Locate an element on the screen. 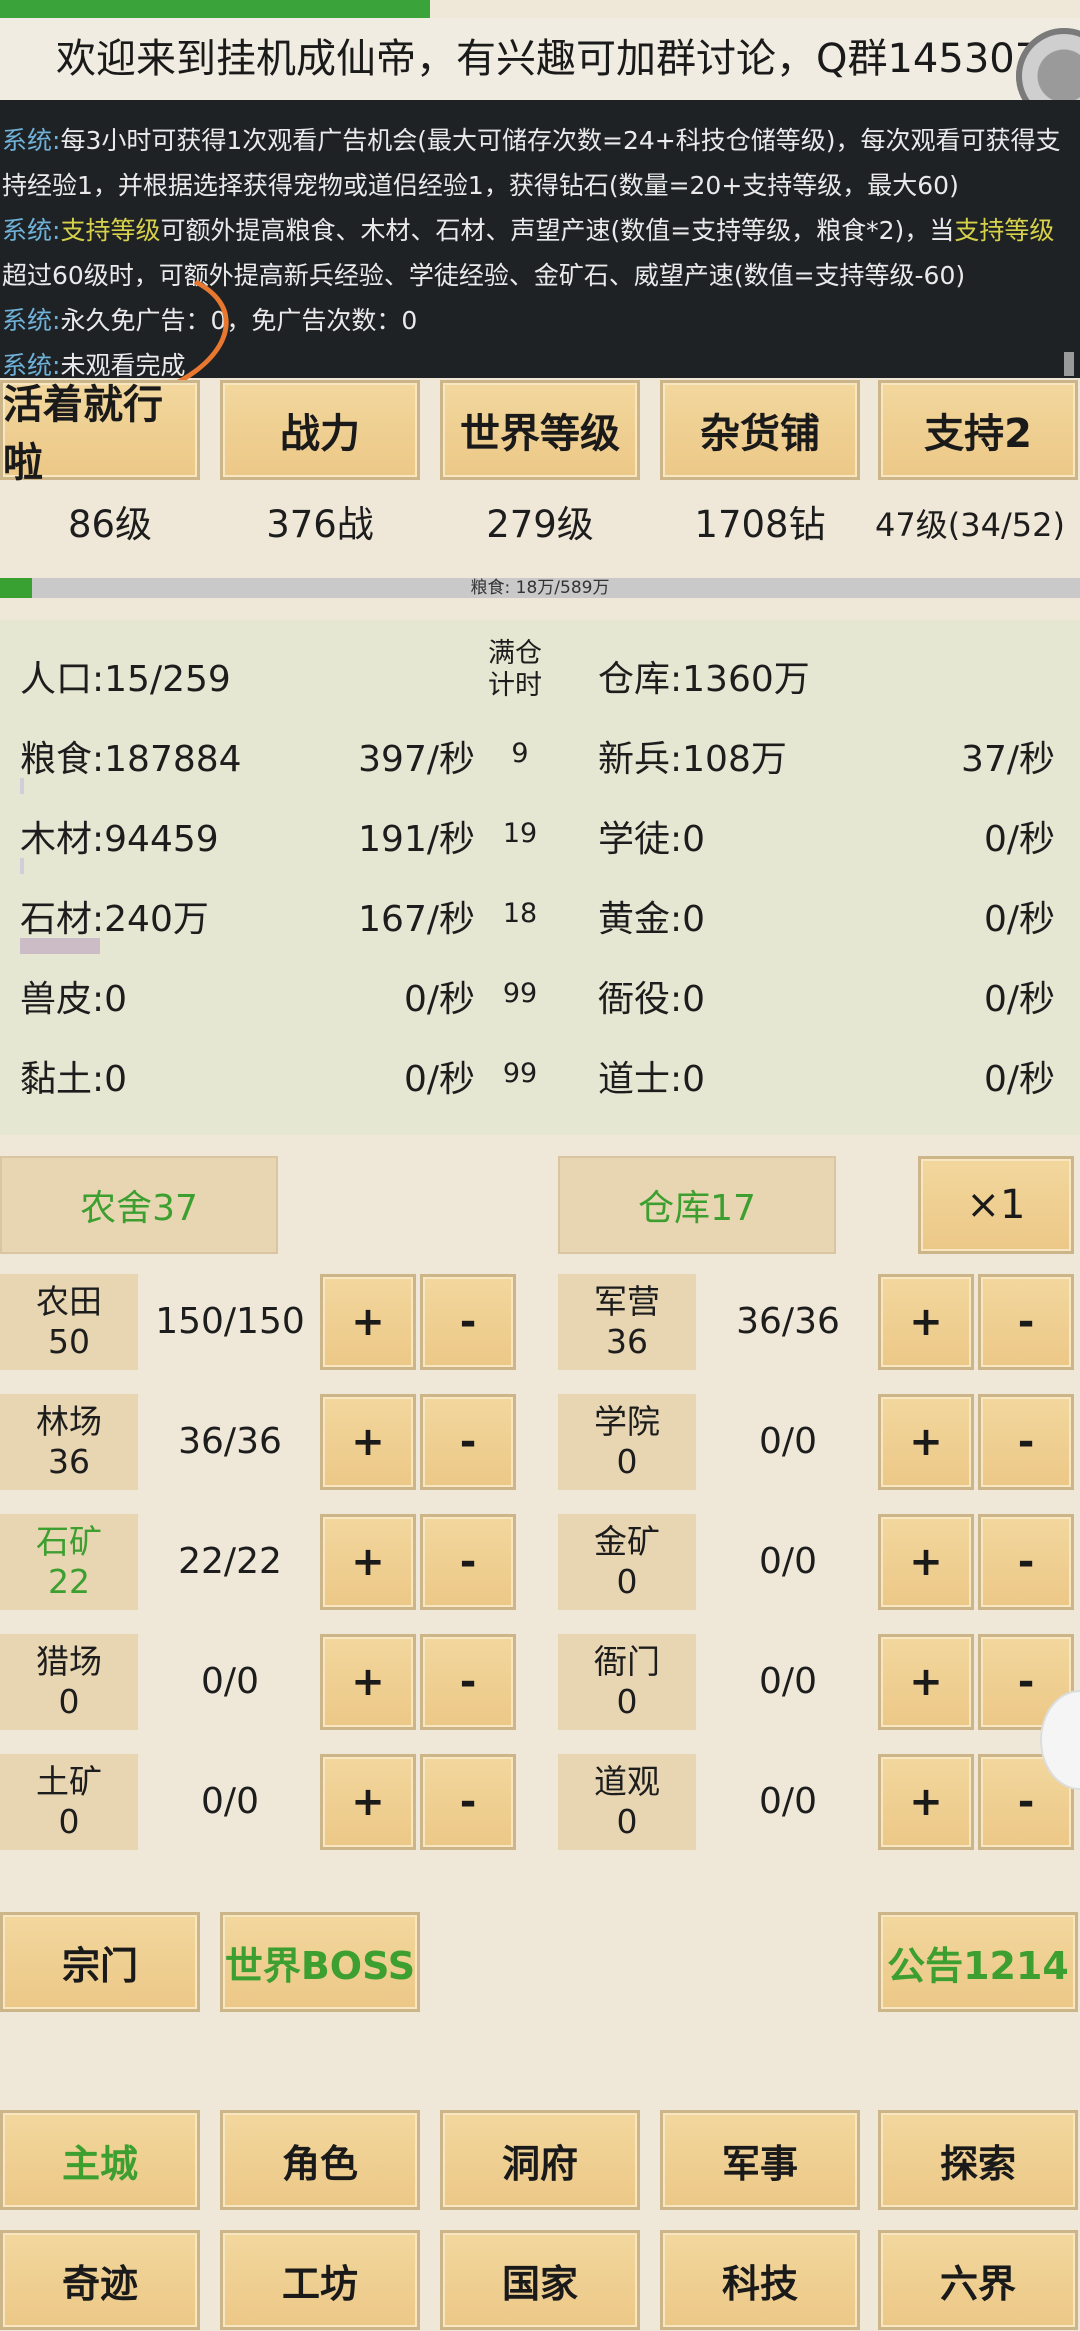 Image resolution: width=1080 pixels, height=2331 pixels. lumber-count: 36/36 is located at coordinates (230, 1441).